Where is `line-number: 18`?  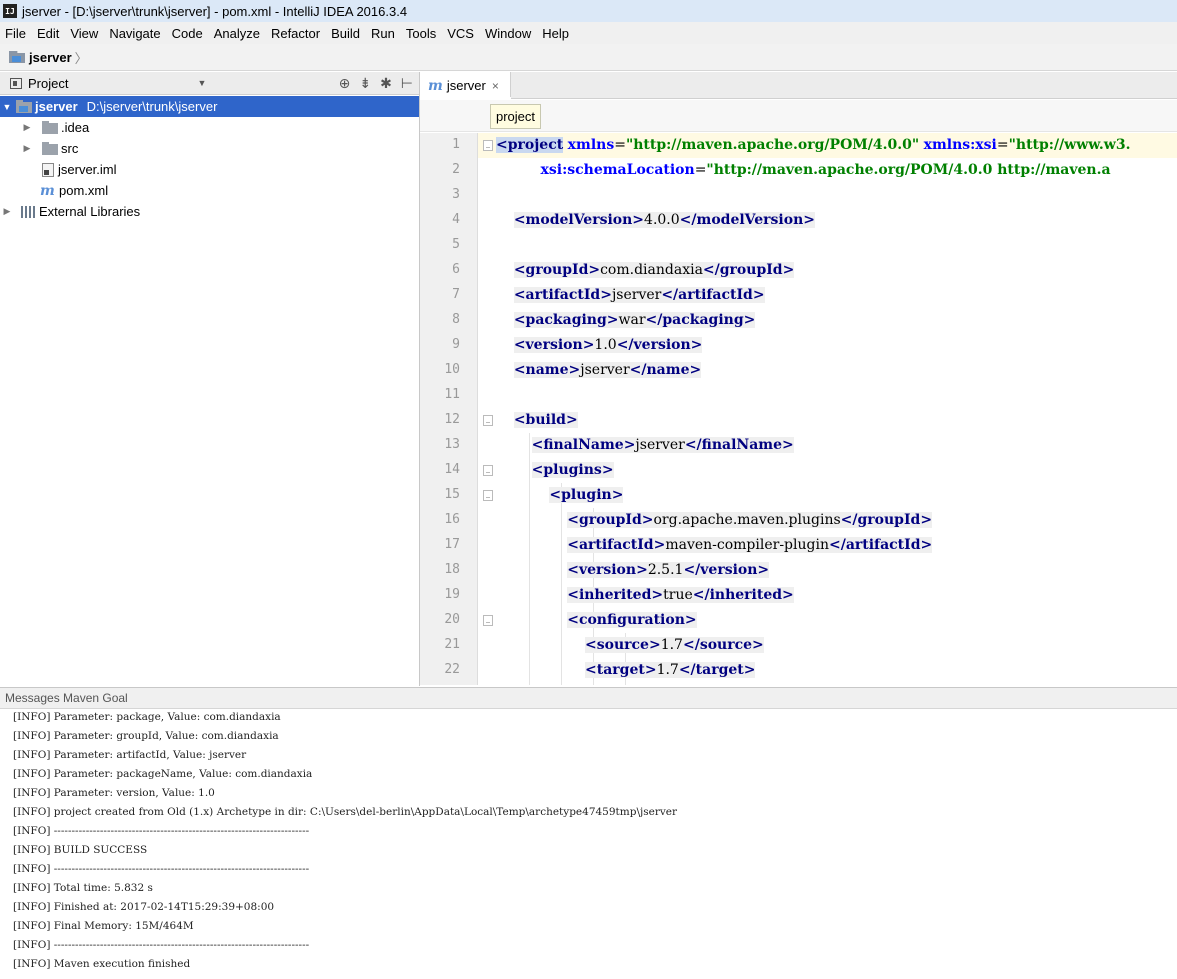 line-number: 18 is located at coordinates (452, 569).